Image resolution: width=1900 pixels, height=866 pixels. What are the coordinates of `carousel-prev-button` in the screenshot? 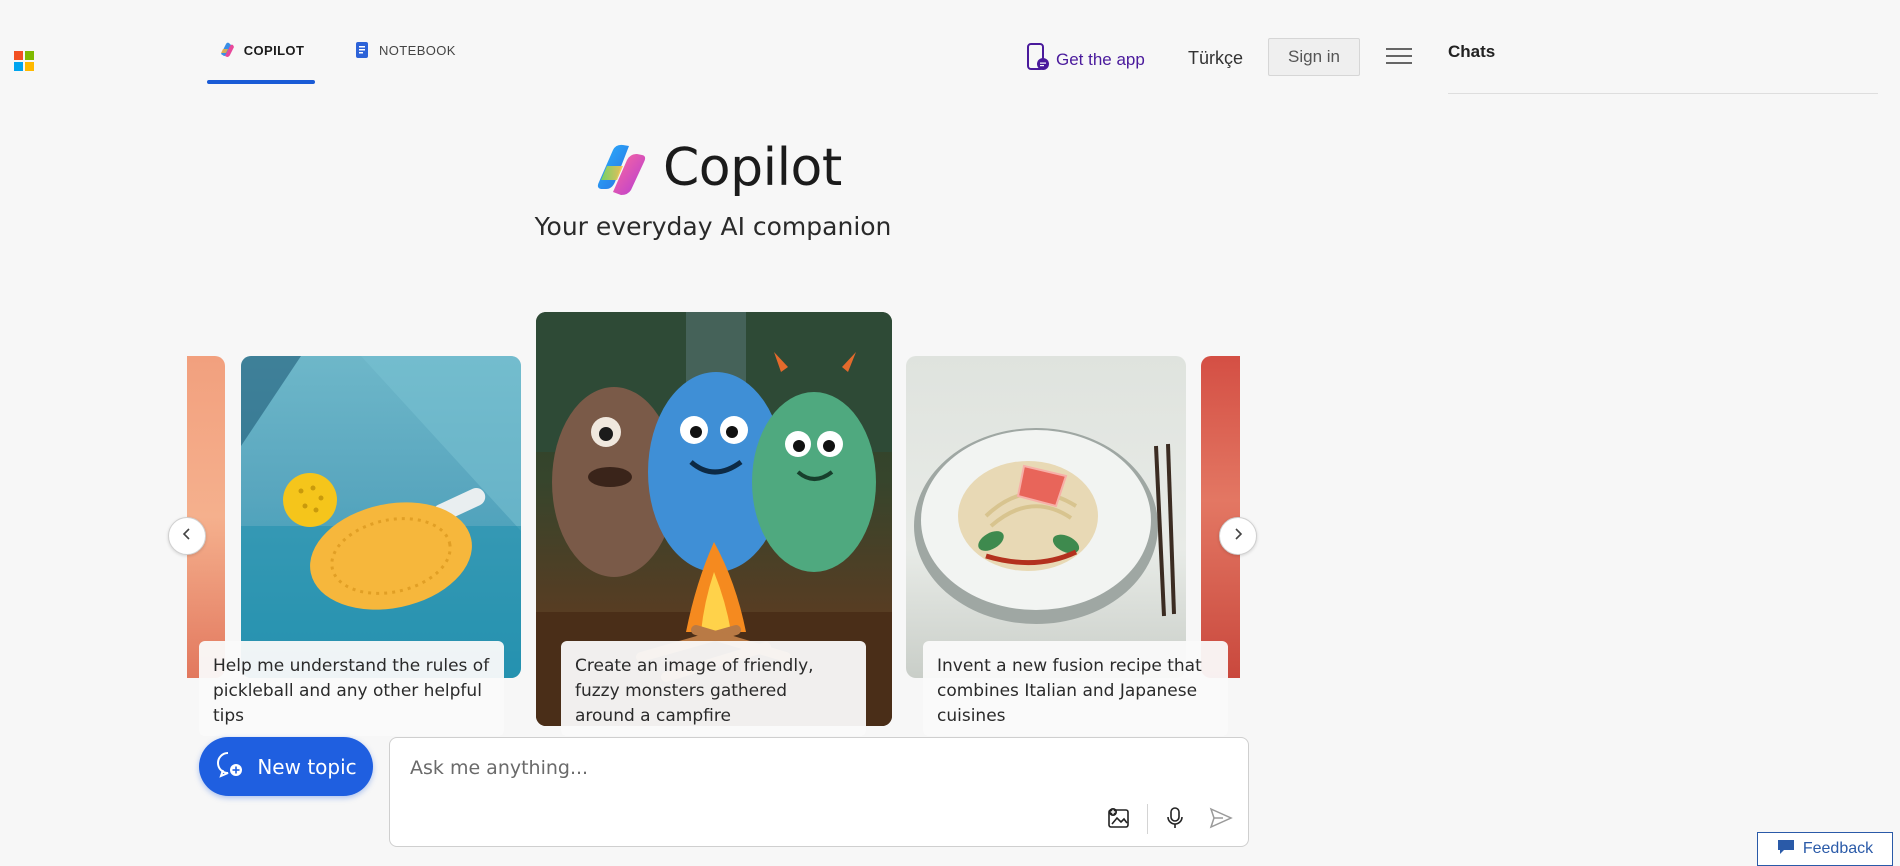 It's located at (187, 536).